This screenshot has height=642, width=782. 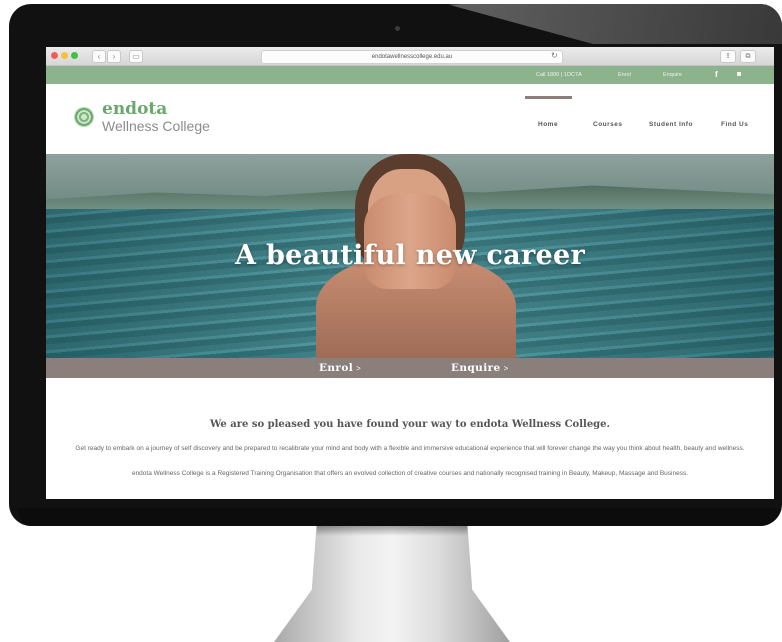 I want to click on enquire-button-label: Enquire, so click(x=476, y=368).